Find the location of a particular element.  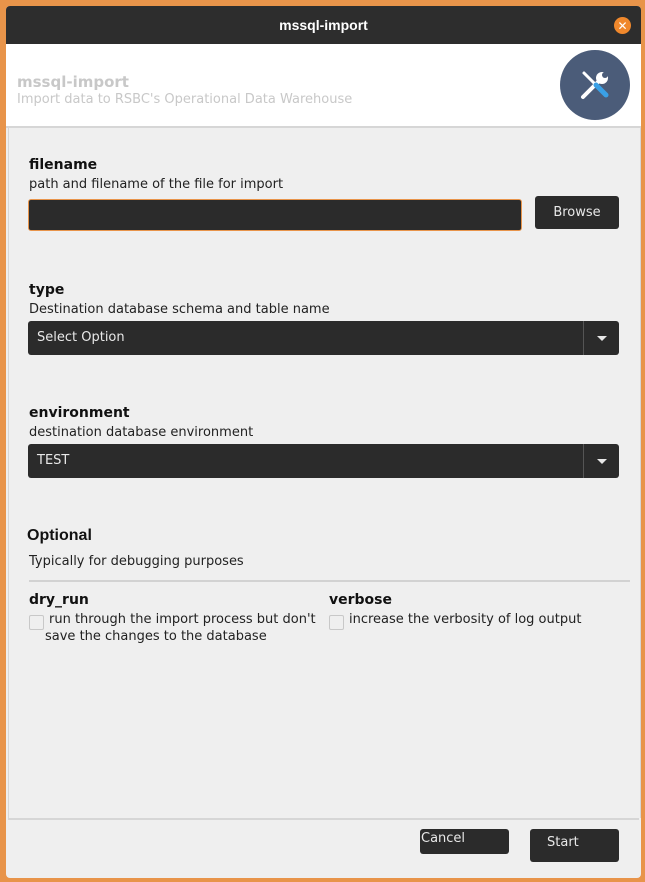

start-button-label: Start is located at coordinates (563, 842).